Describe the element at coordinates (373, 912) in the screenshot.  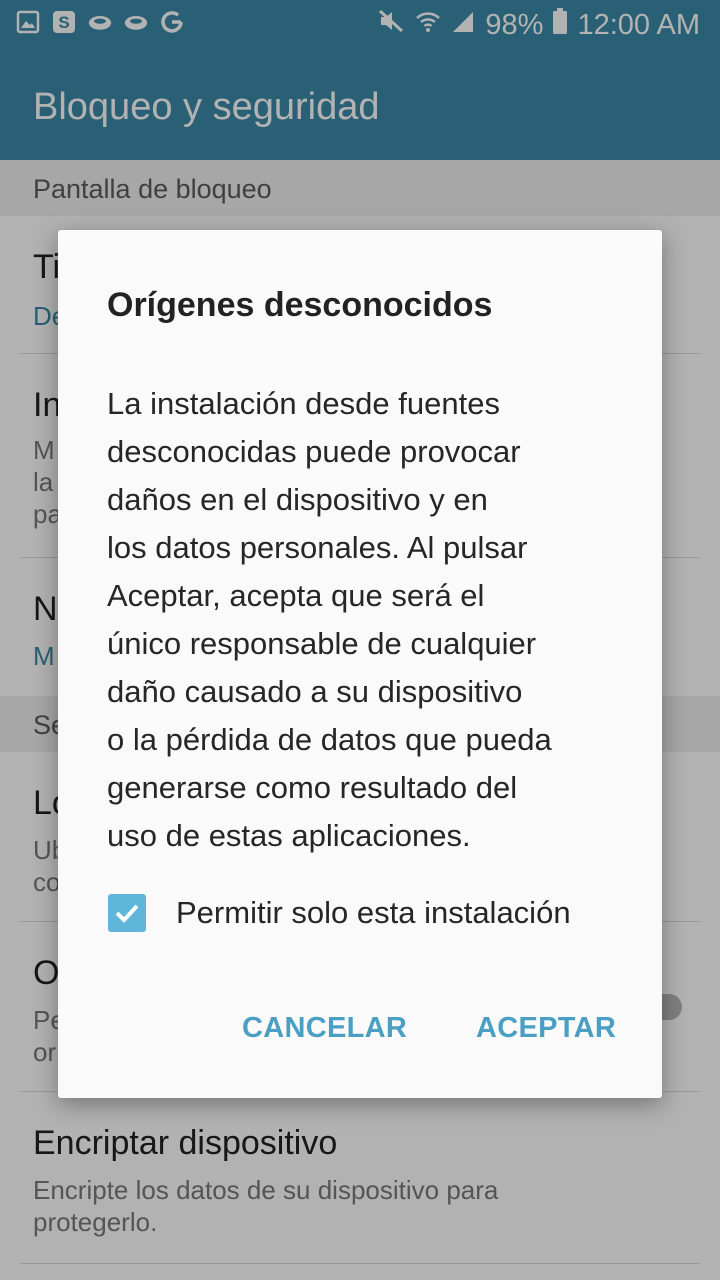
I see `allow-once-label: Permitir solo esta instalación` at that location.